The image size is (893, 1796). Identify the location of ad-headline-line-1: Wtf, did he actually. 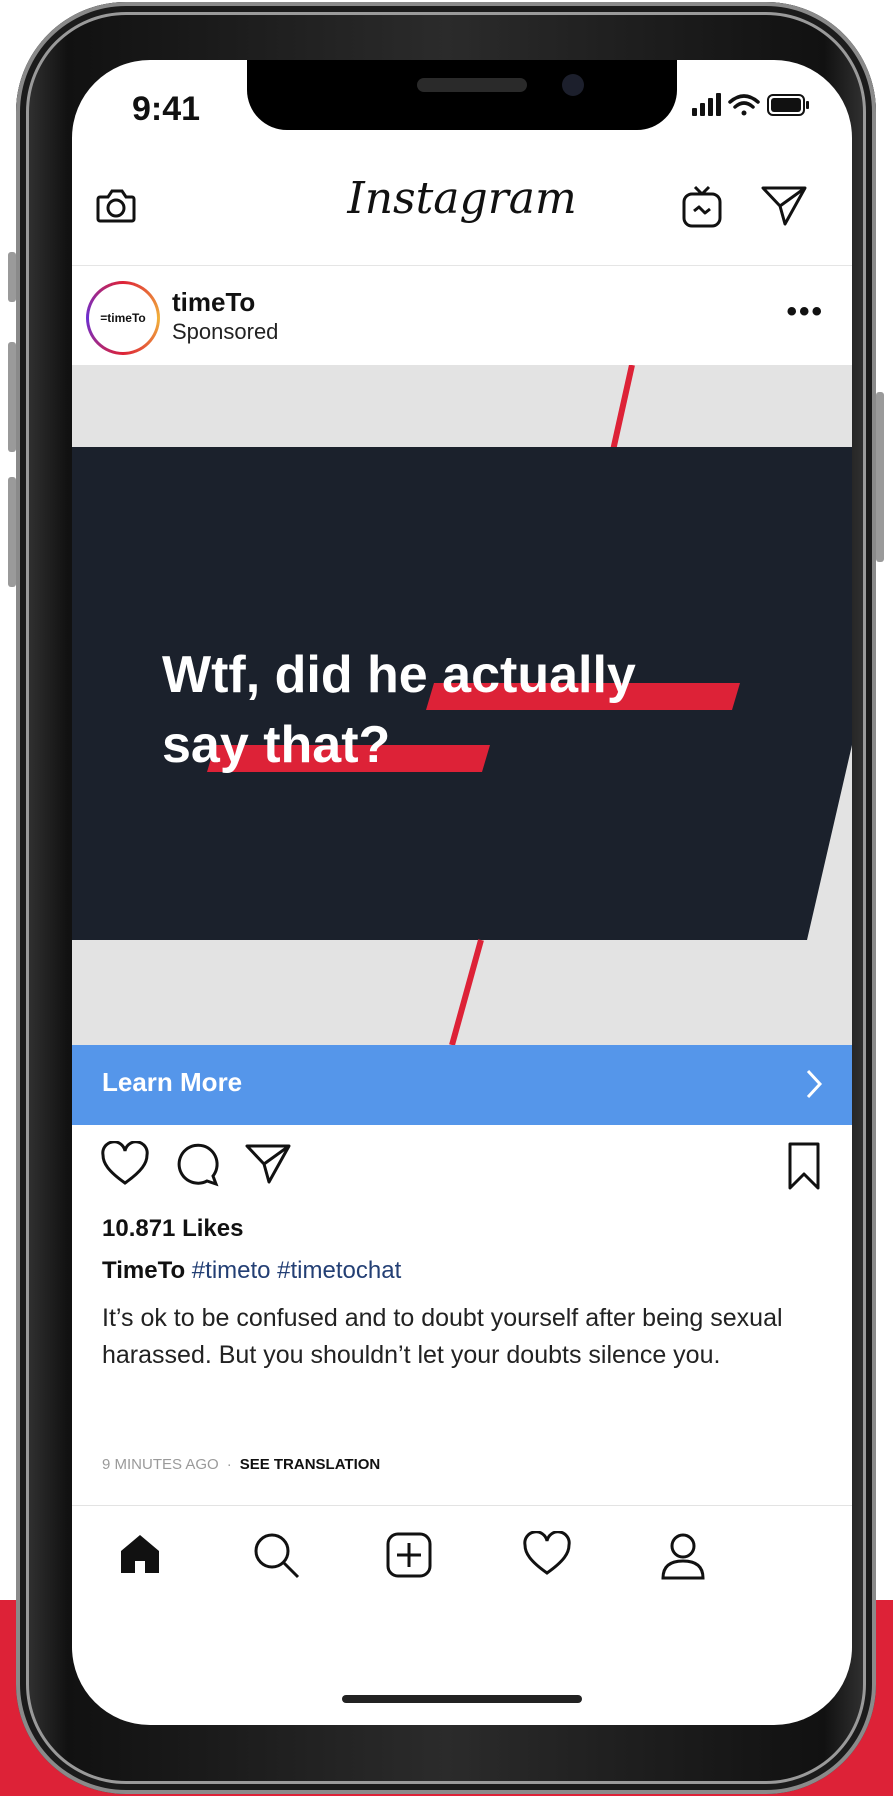
(399, 675).